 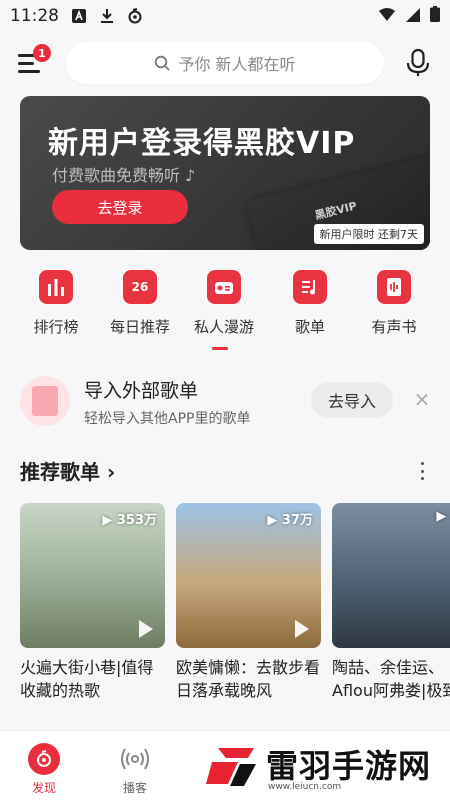 What do you see at coordinates (190, 175) in the screenshot?
I see `music-note-icon: ♪` at bounding box center [190, 175].